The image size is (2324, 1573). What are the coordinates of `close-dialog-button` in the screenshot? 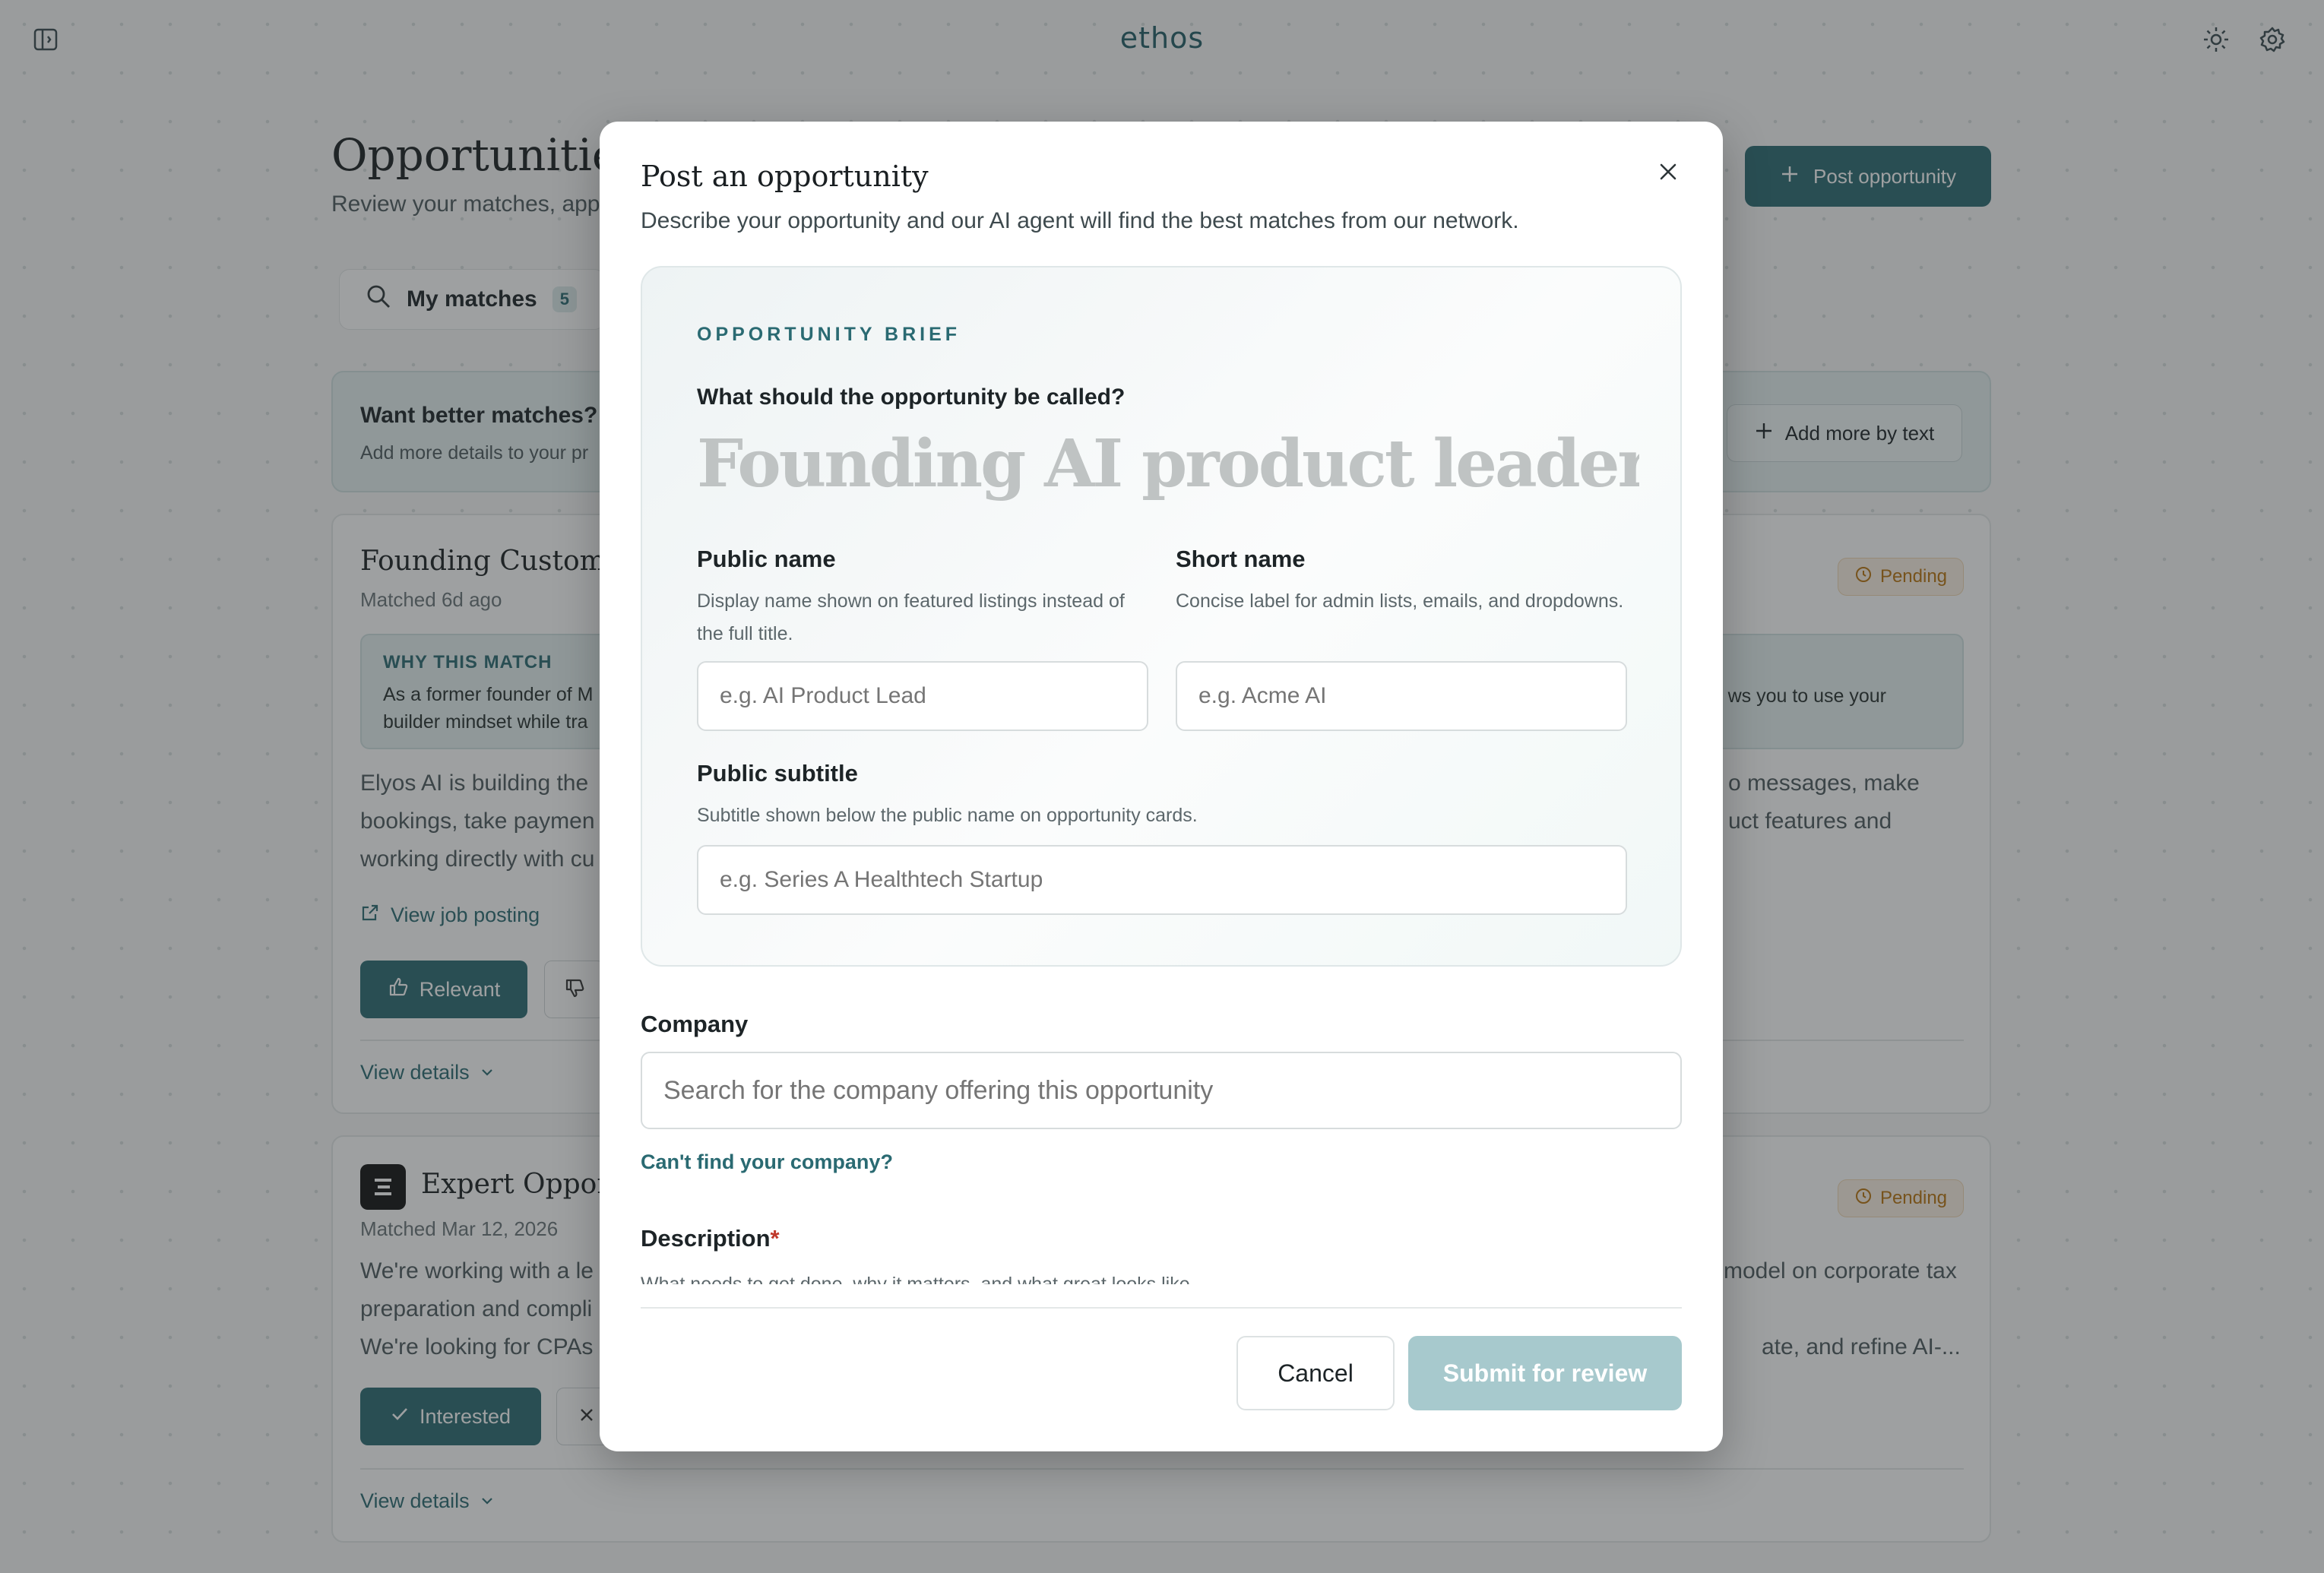 It's located at (1668, 173).